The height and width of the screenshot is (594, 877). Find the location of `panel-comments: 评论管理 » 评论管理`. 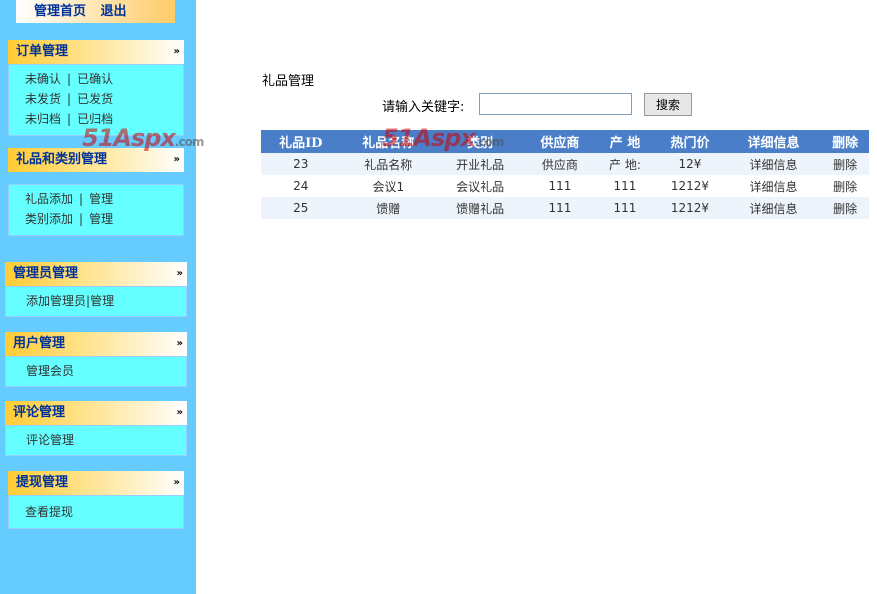

panel-comments: 评论管理 » 评论管理 is located at coordinates (96, 428).